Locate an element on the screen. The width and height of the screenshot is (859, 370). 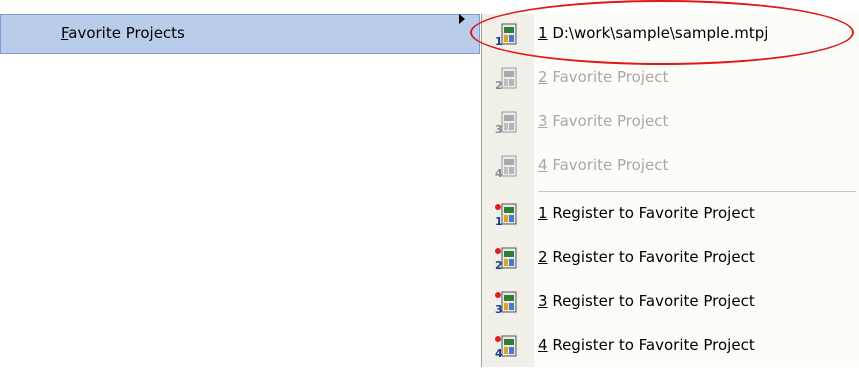
svg-text: 1 is located at coordinates (499, 221).